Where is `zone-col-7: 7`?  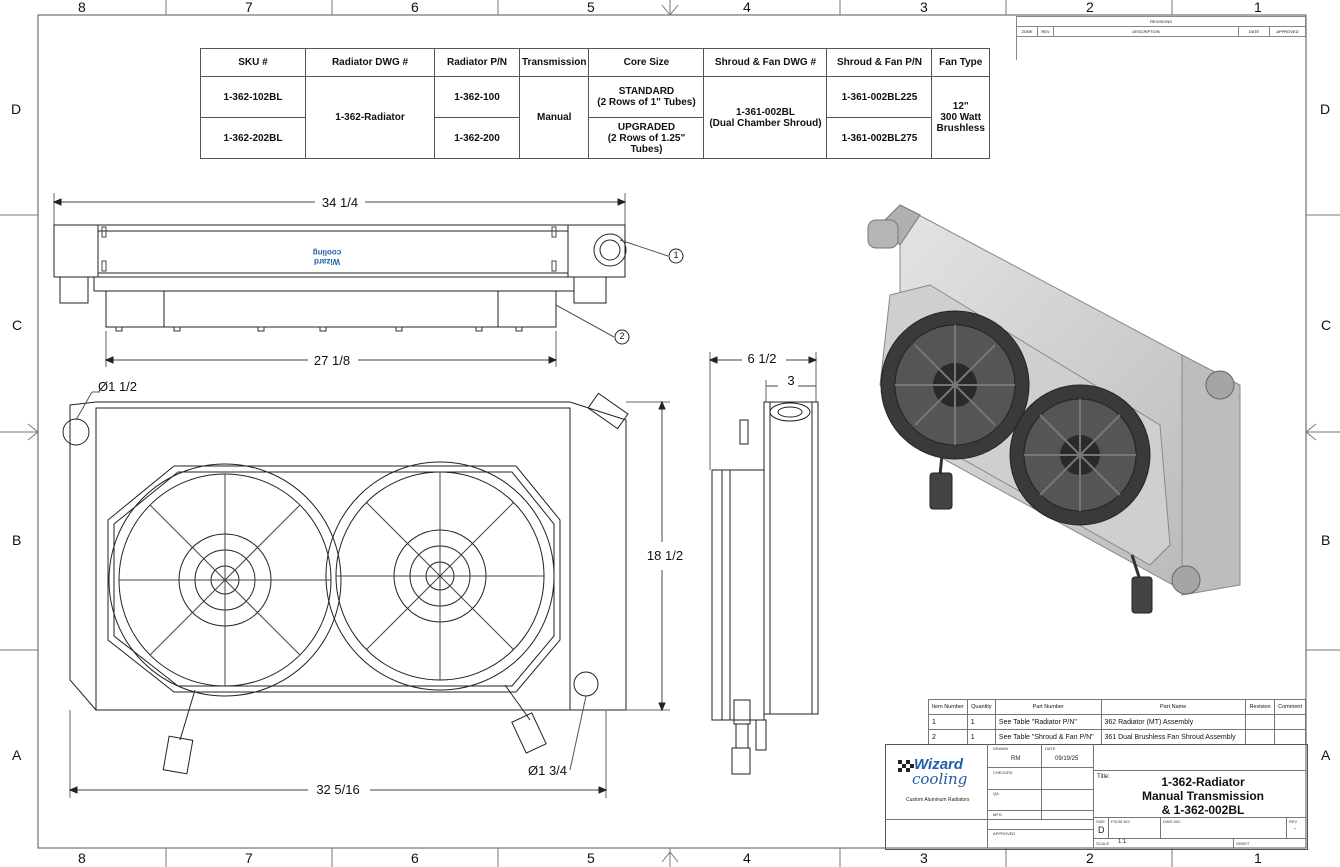 zone-col-7: 7 is located at coordinates (249, 7).